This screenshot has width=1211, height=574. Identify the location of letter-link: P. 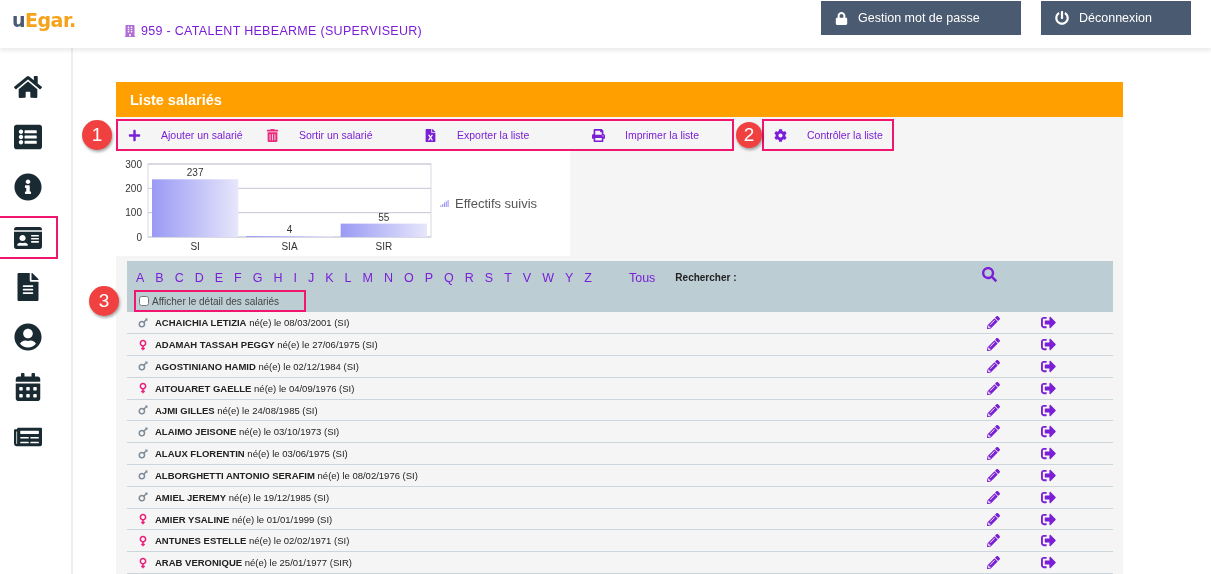
(429, 277).